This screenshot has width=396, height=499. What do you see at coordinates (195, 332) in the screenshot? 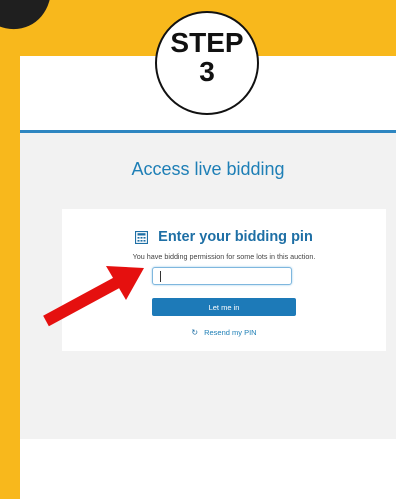
I see `refresh-icon: ↻` at bounding box center [195, 332].